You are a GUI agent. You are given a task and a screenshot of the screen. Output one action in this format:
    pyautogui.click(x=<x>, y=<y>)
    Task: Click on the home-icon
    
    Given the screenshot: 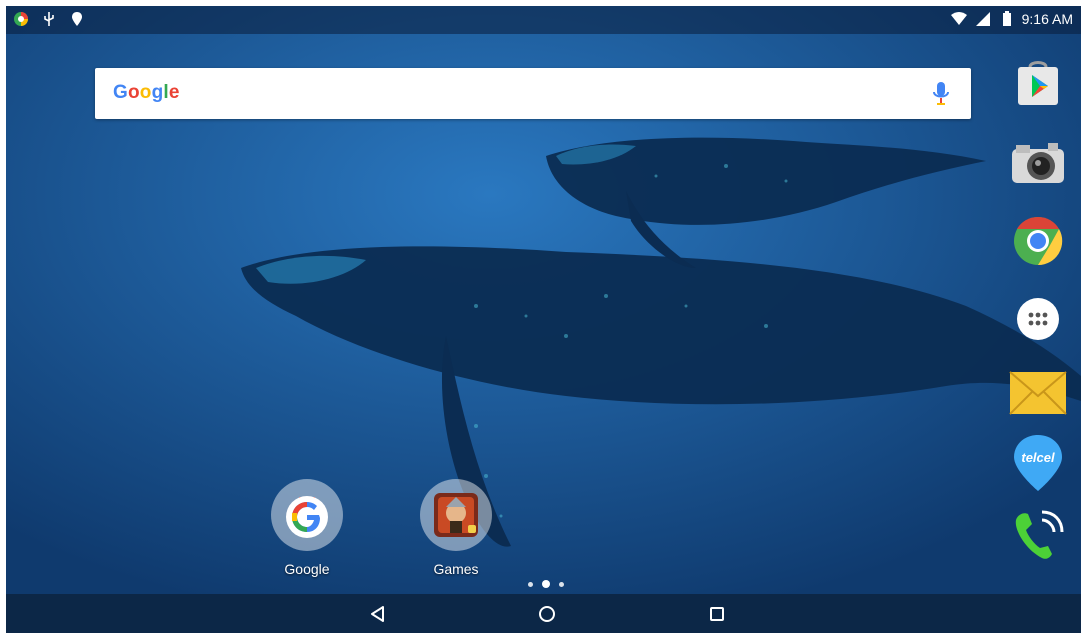 What is the action you would take?
    pyautogui.click(x=547, y=614)
    